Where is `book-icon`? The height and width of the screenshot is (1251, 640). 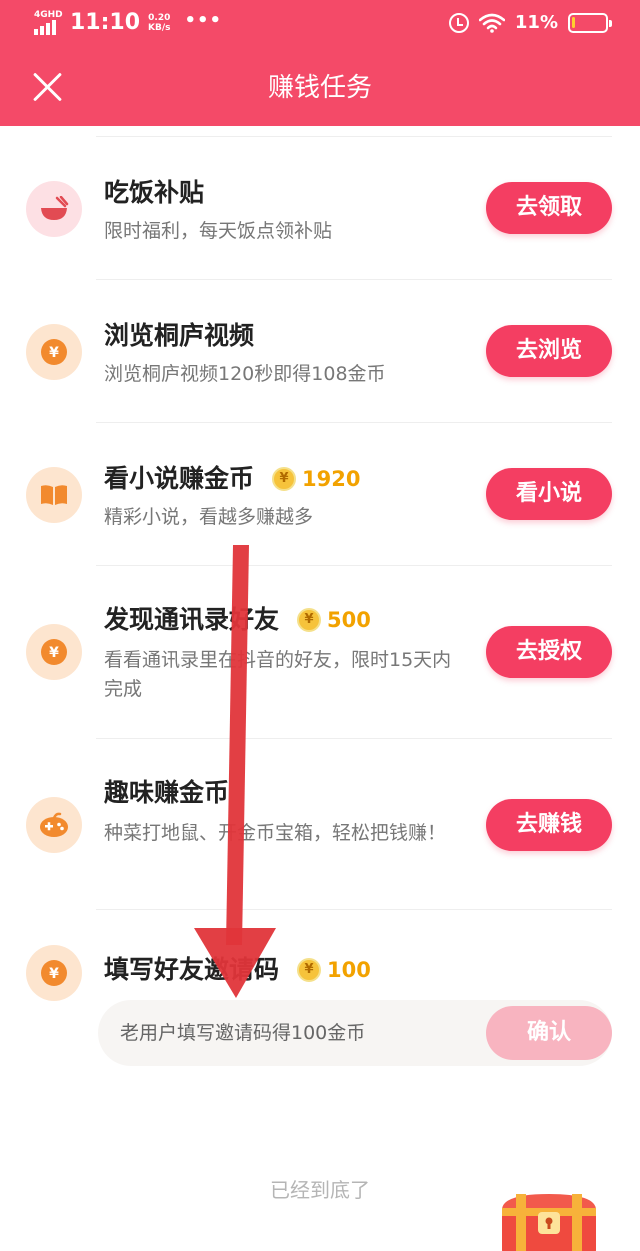 book-icon is located at coordinates (54, 495).